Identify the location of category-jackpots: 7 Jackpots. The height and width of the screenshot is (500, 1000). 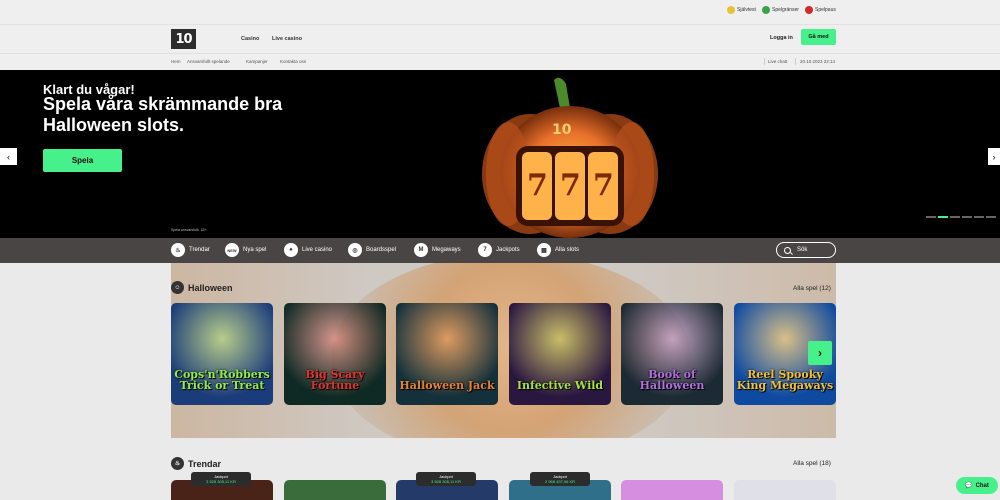
(499, 250).